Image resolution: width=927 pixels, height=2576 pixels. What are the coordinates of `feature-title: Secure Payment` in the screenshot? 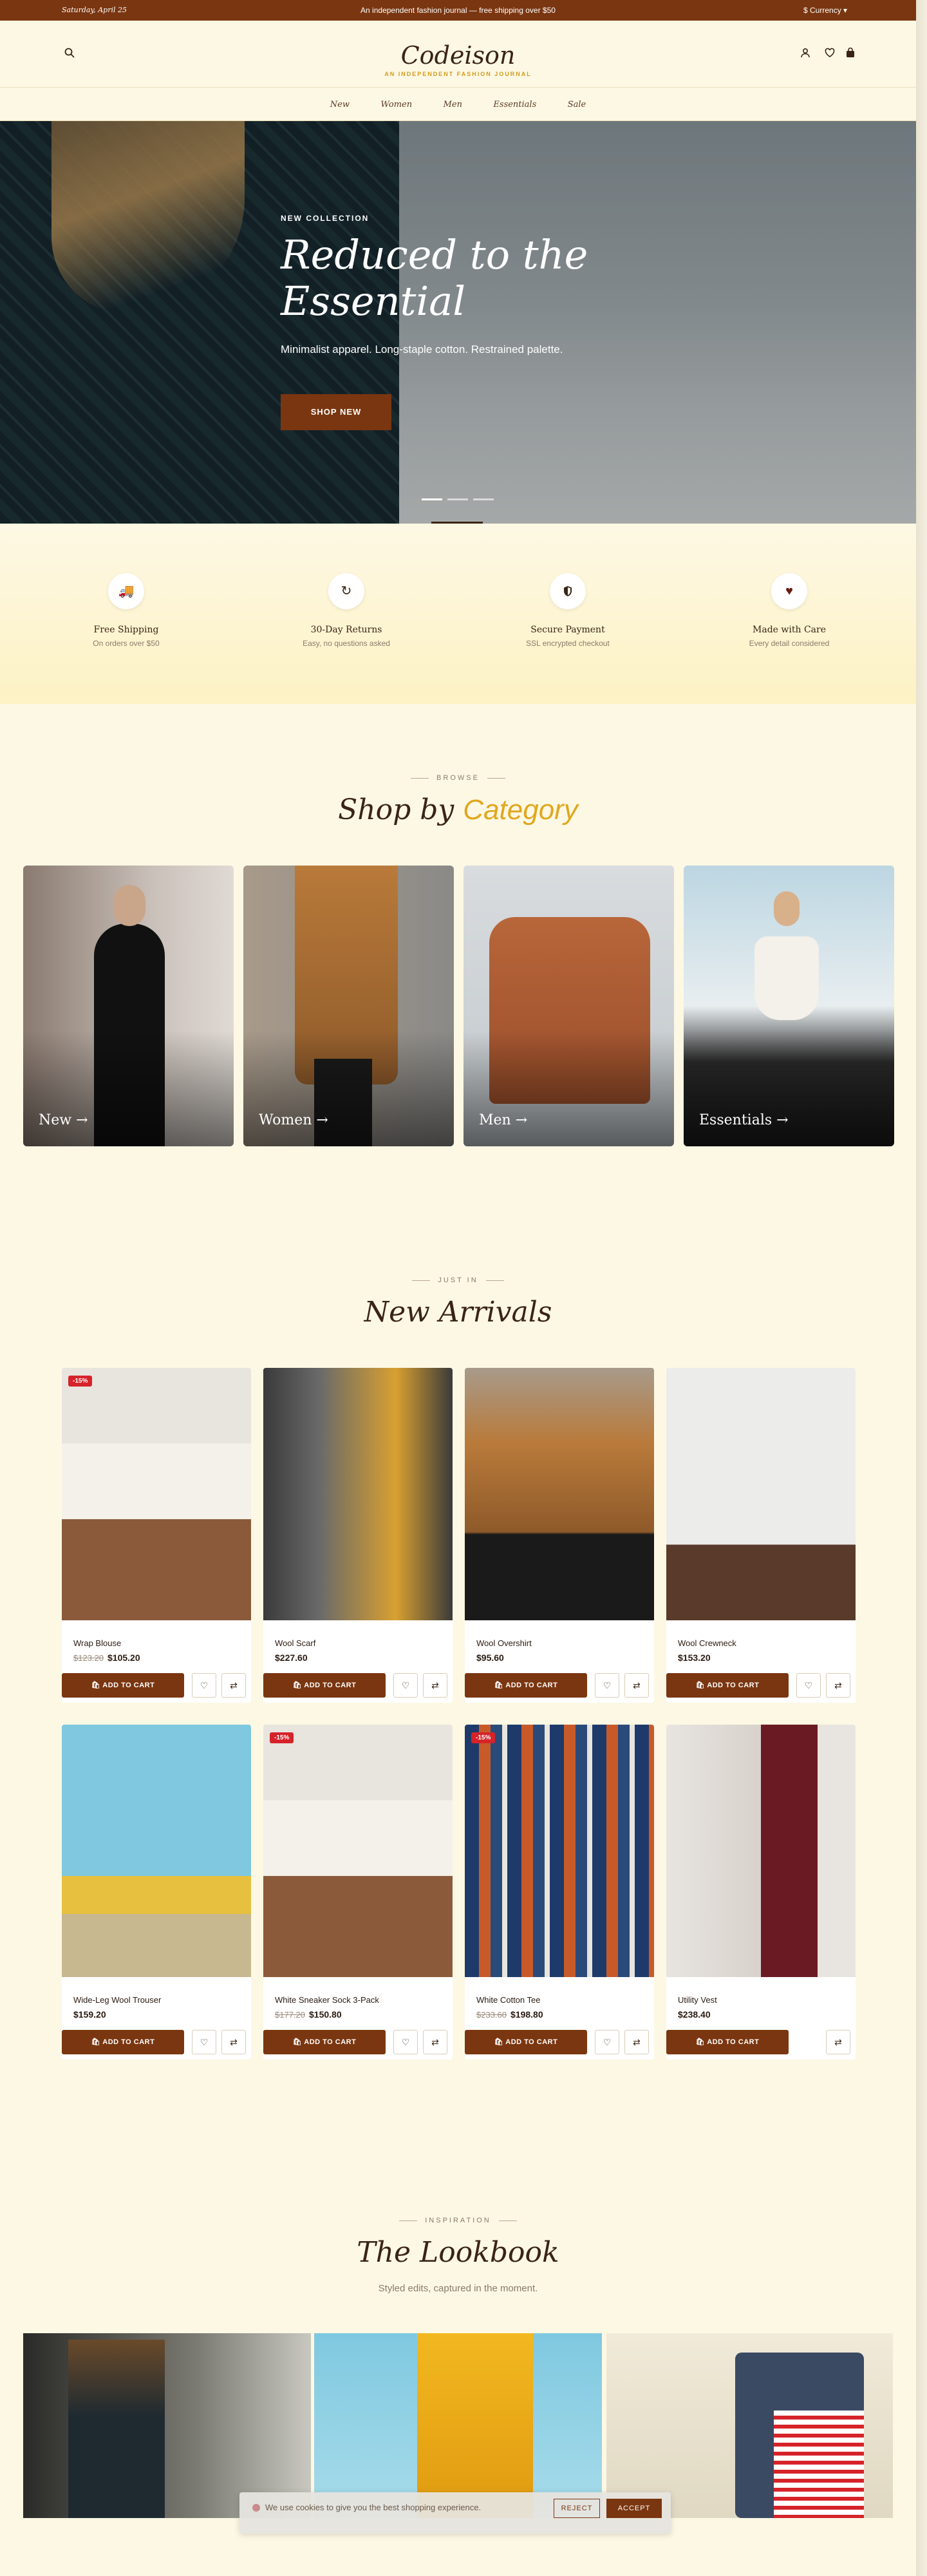 It's located at (568, 630).